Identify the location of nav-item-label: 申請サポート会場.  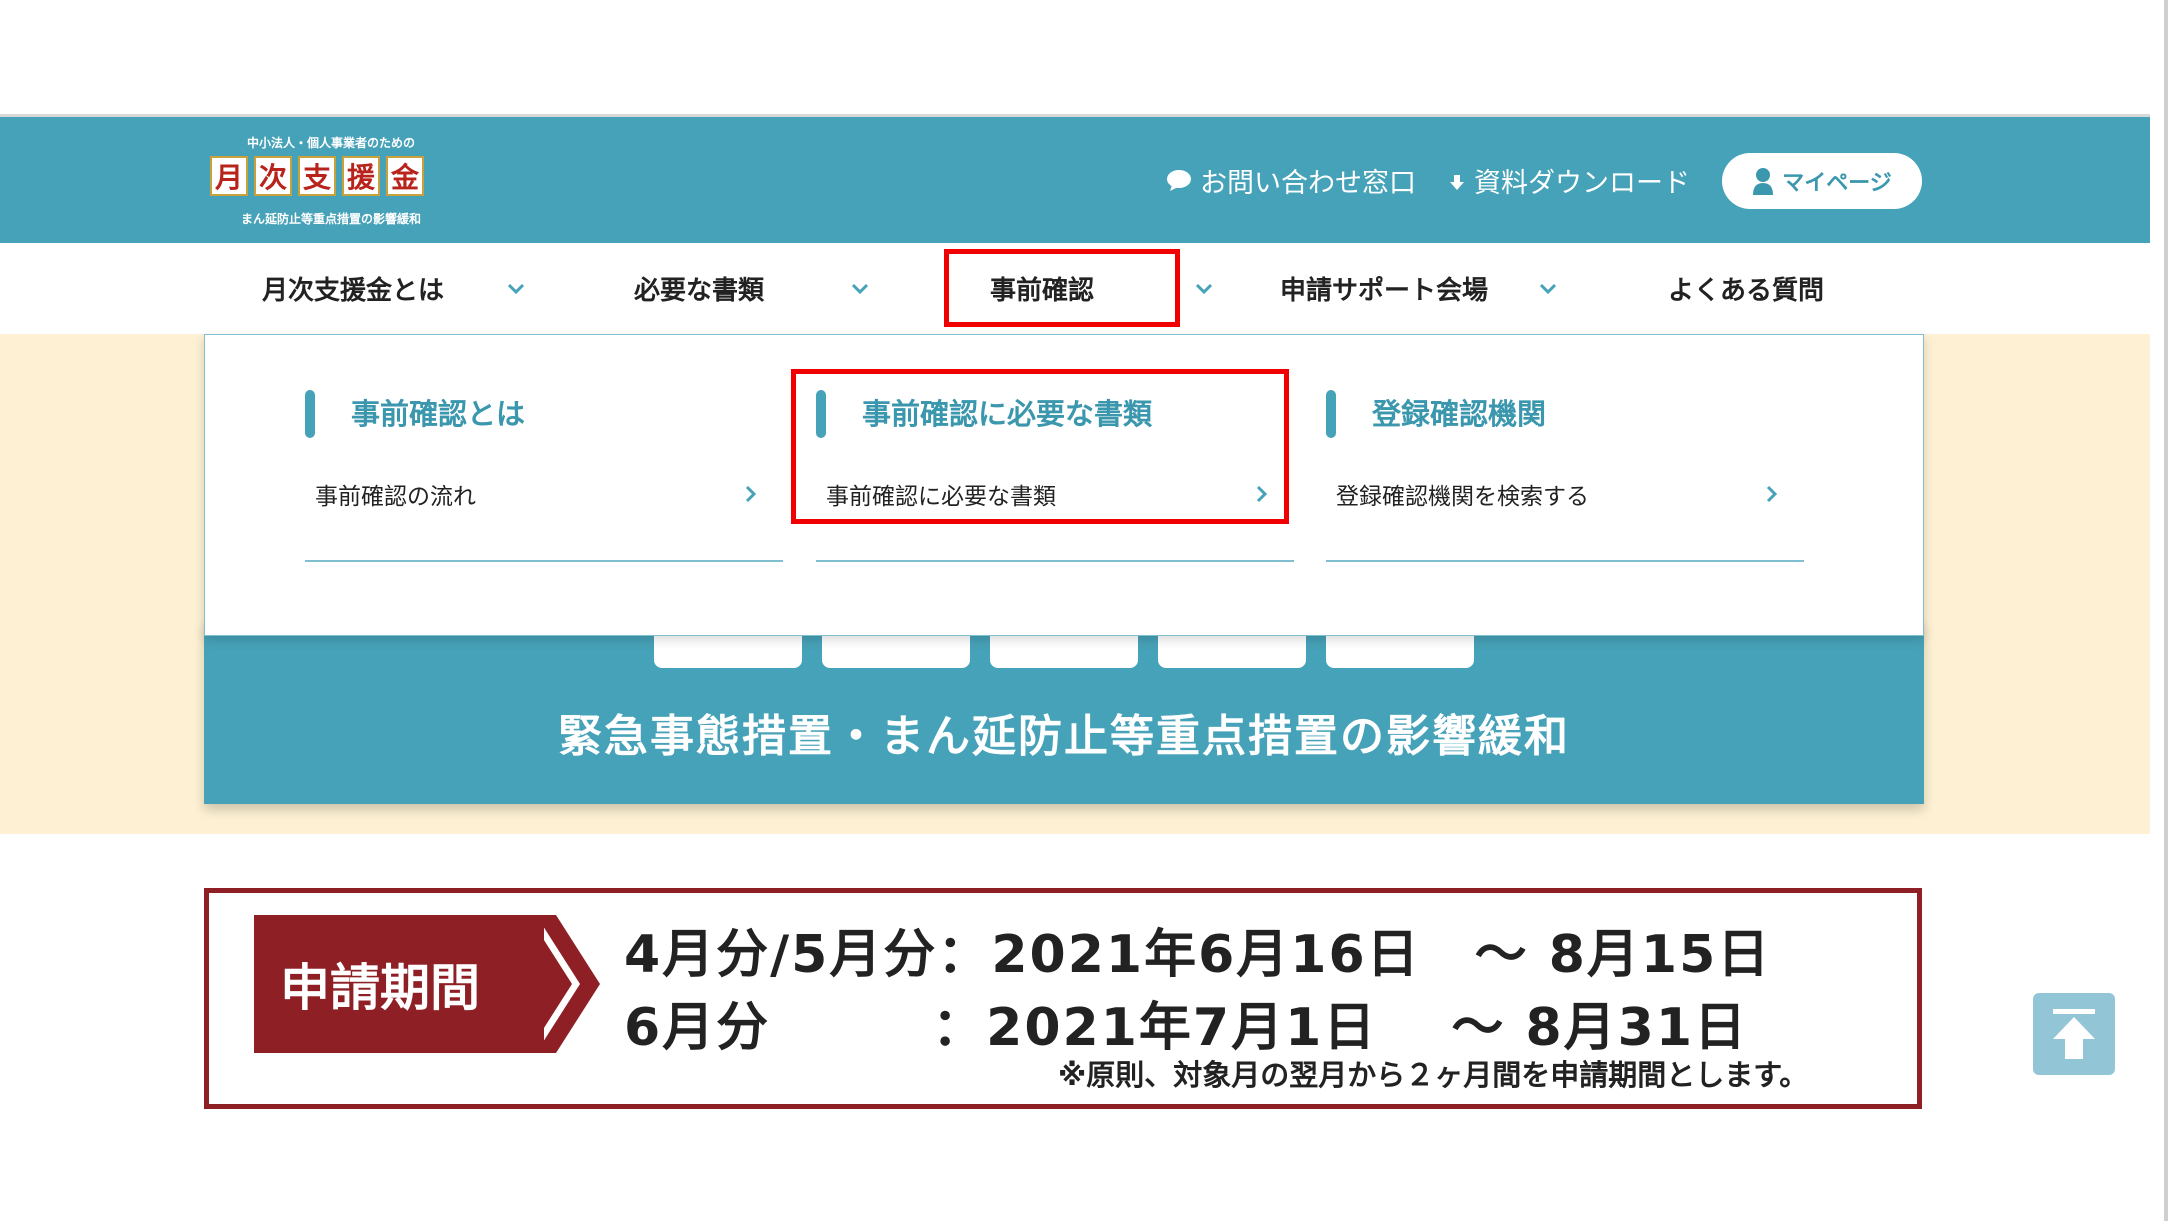
(1384, 291).